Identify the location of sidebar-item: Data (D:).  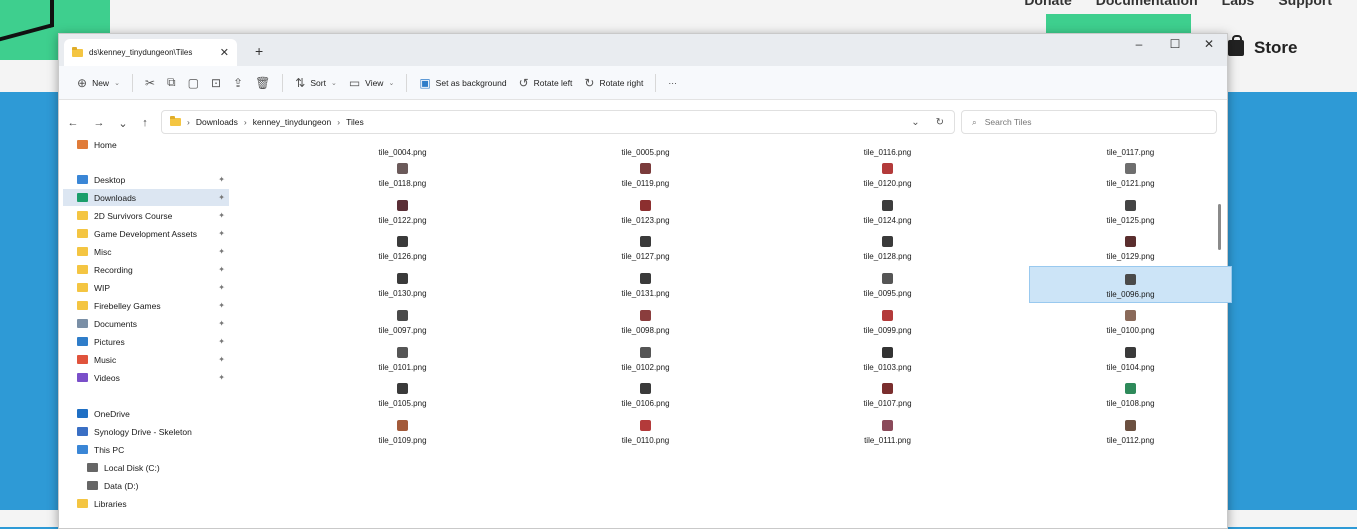
(146, 485).